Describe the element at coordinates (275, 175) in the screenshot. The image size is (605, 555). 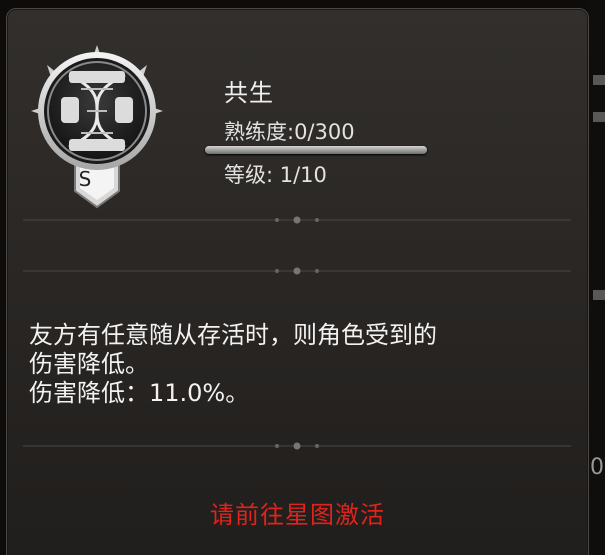
I see `level-label: 等级: 1/10` at that location.